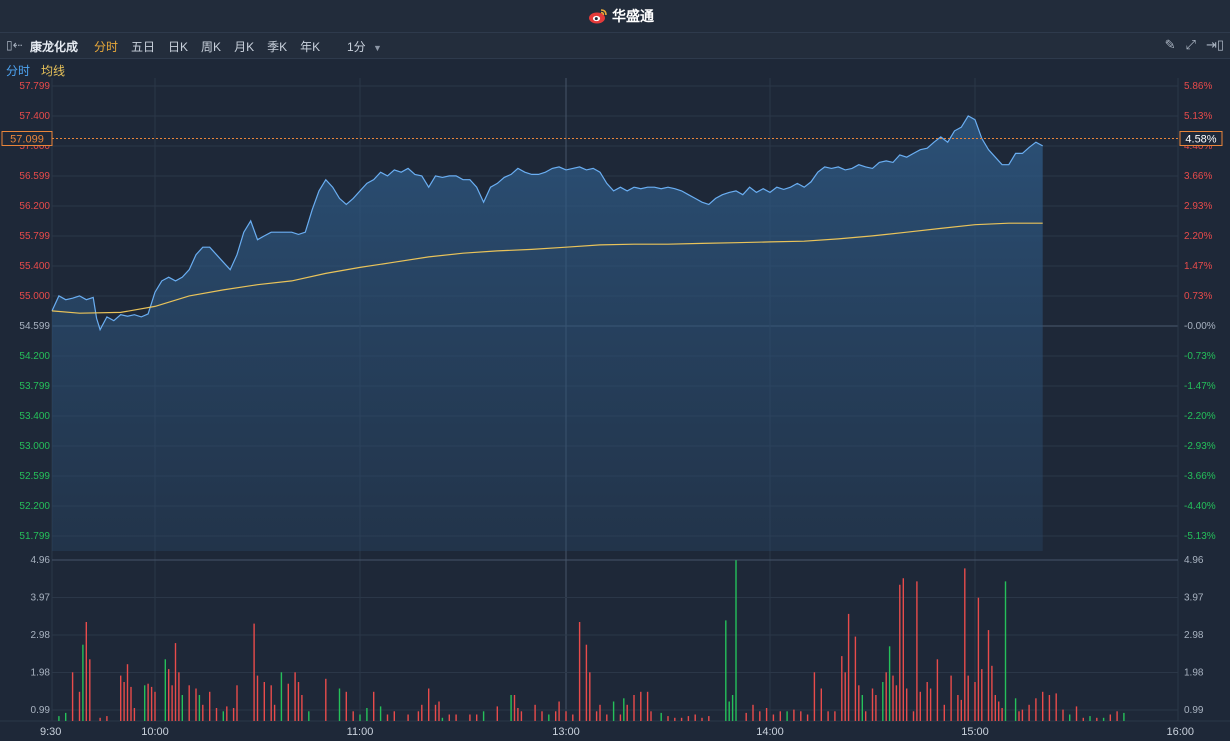 The image size is (1230, 741). I want to click on panel-expand-icon: ⇥▯, so click(1215, 45).